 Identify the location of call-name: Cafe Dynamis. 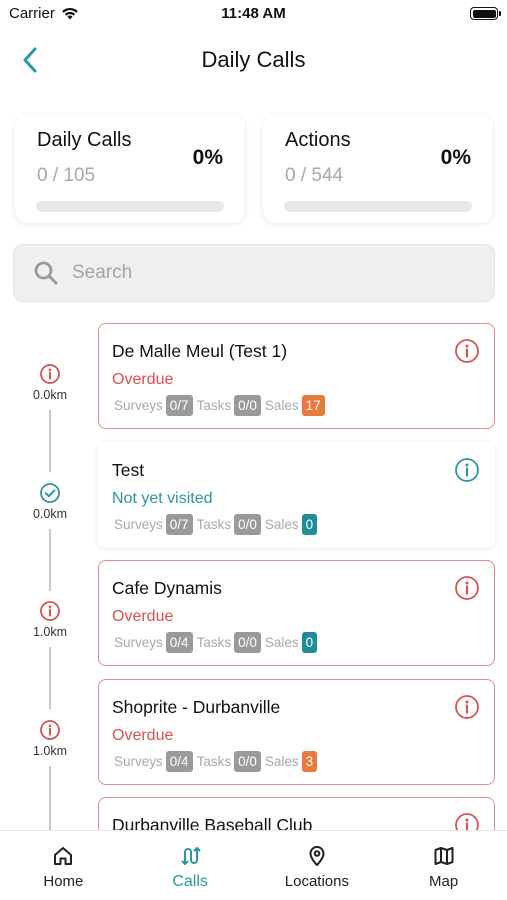
(167, 588).